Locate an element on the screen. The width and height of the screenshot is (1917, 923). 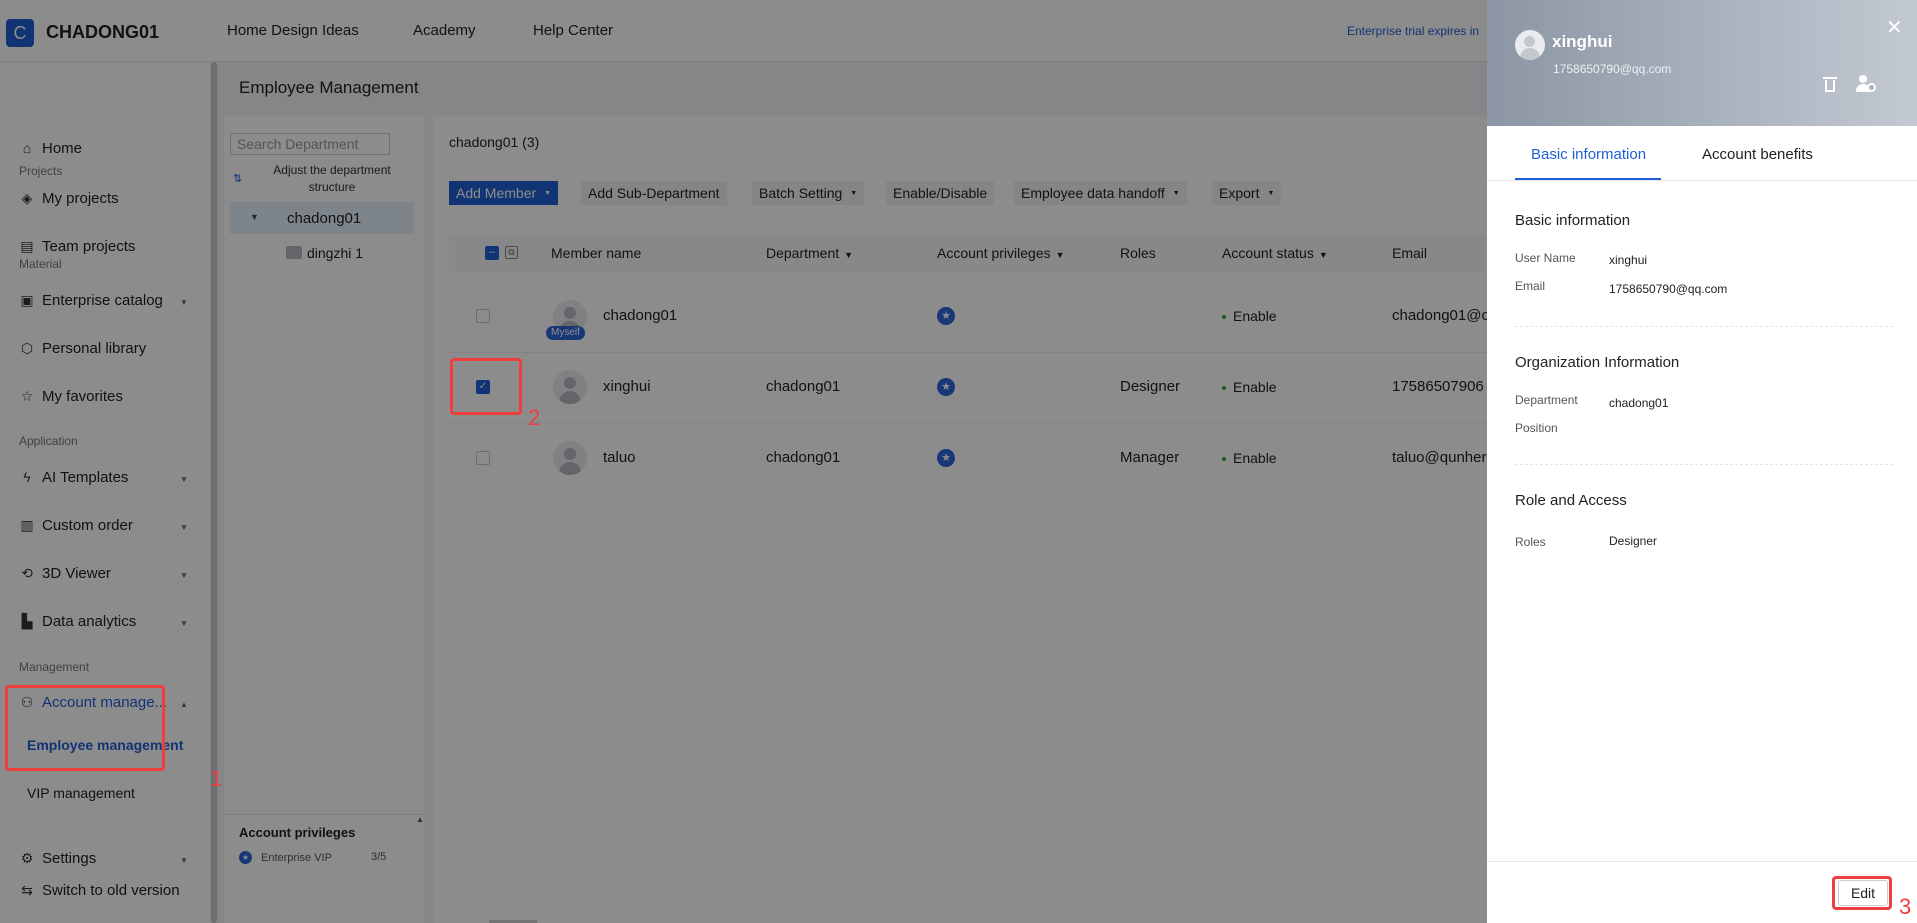
roles-value: Designer is located at coordinates (1633, 541).